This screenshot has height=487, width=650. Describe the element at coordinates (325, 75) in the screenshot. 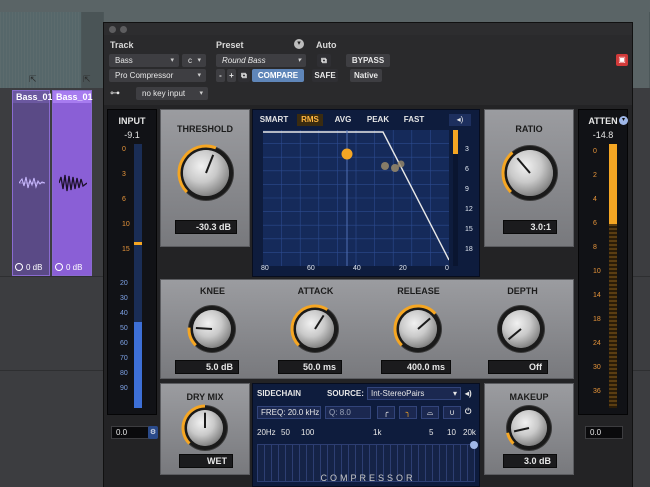

I see `safe-button: SAFE` at that location.